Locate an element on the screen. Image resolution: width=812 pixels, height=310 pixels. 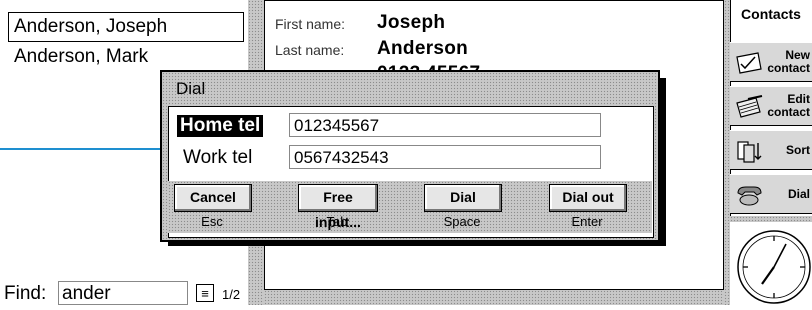
dial-label: Dial is located at coordinates (798, 194).